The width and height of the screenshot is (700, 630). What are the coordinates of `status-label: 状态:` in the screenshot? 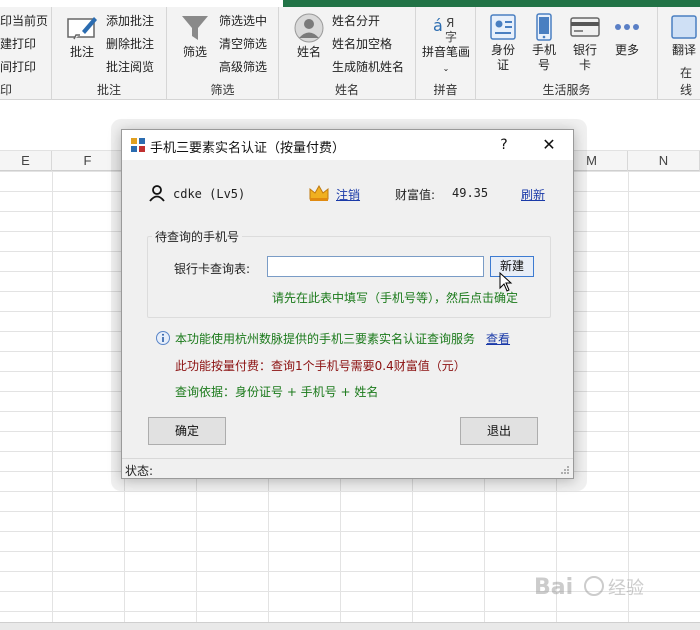 It's located at (139, 471).